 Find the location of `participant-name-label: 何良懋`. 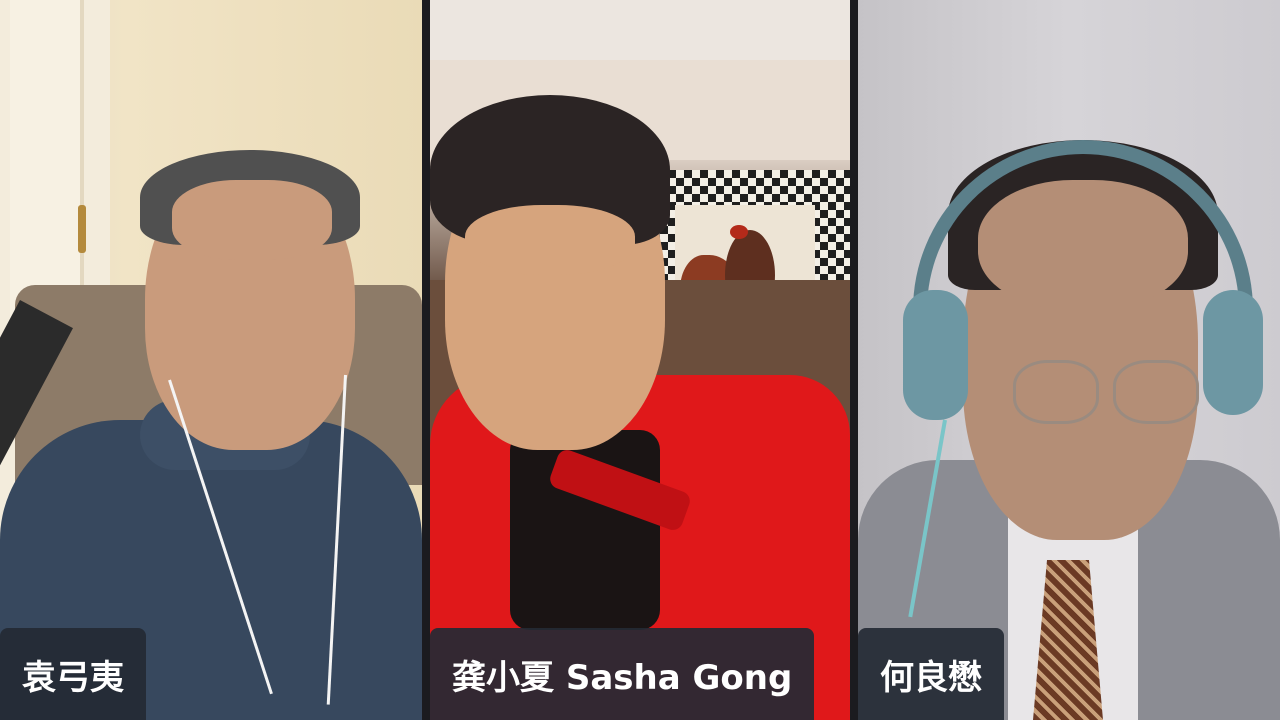

participant-name-label: 何良懋 is located at coordinates (931, 674).